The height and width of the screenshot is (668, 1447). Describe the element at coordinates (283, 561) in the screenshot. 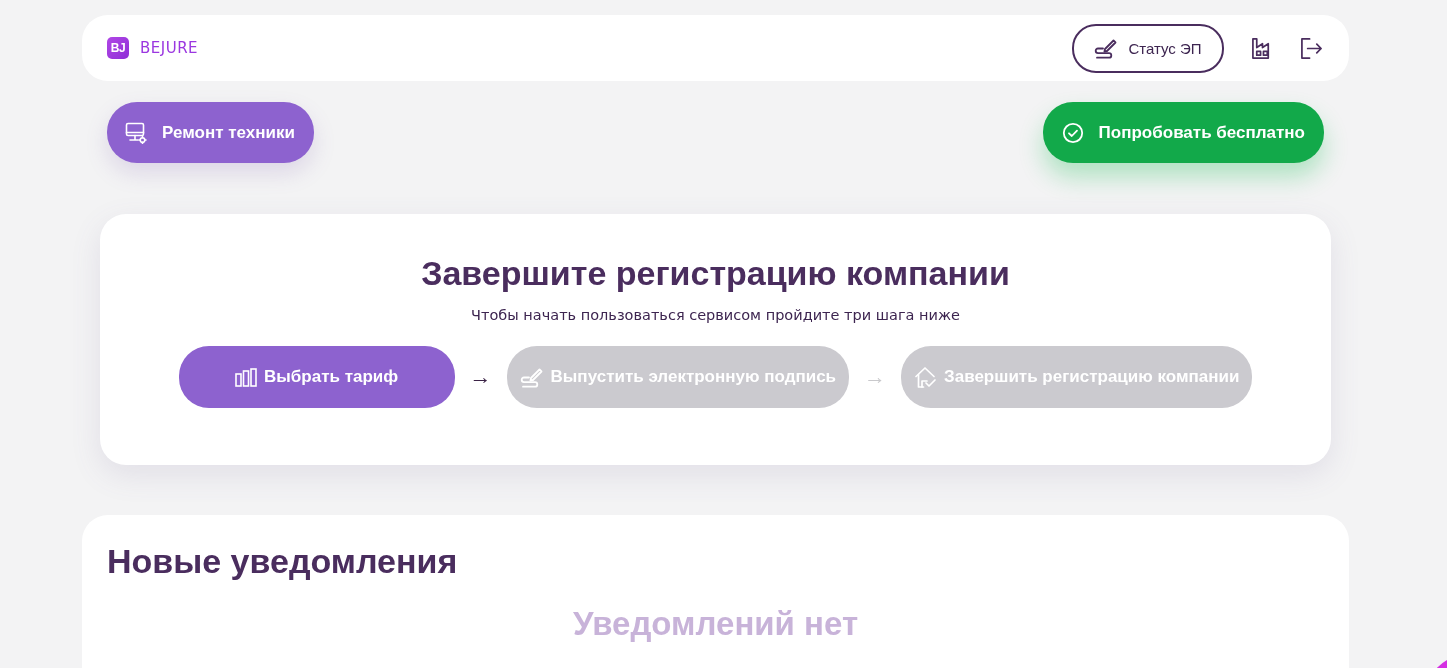

I see `notifications-title: Новые уведомления` at that location.